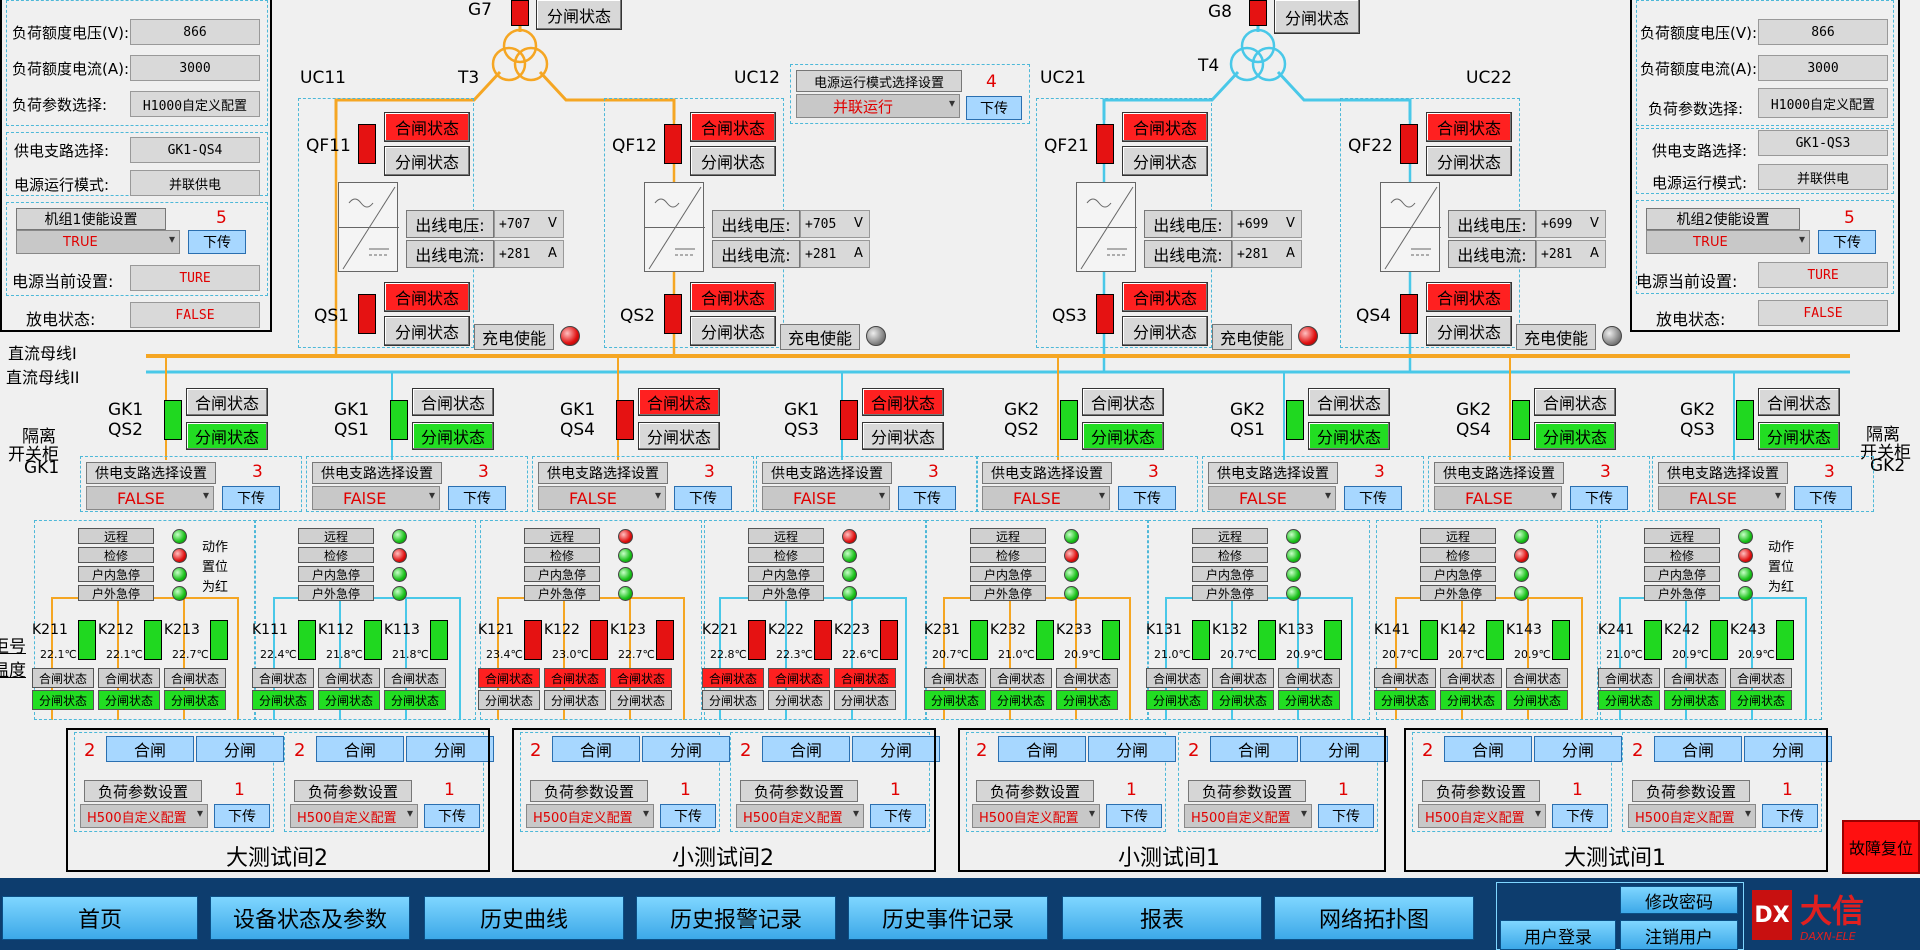 Image resolution: width=1920 pixels, height=950 pixels. What do you see at coordinates (1046, 498) in the screenshot?
I see `branch-select-4: FALSE ▾` at bounding box center [1046, 498].